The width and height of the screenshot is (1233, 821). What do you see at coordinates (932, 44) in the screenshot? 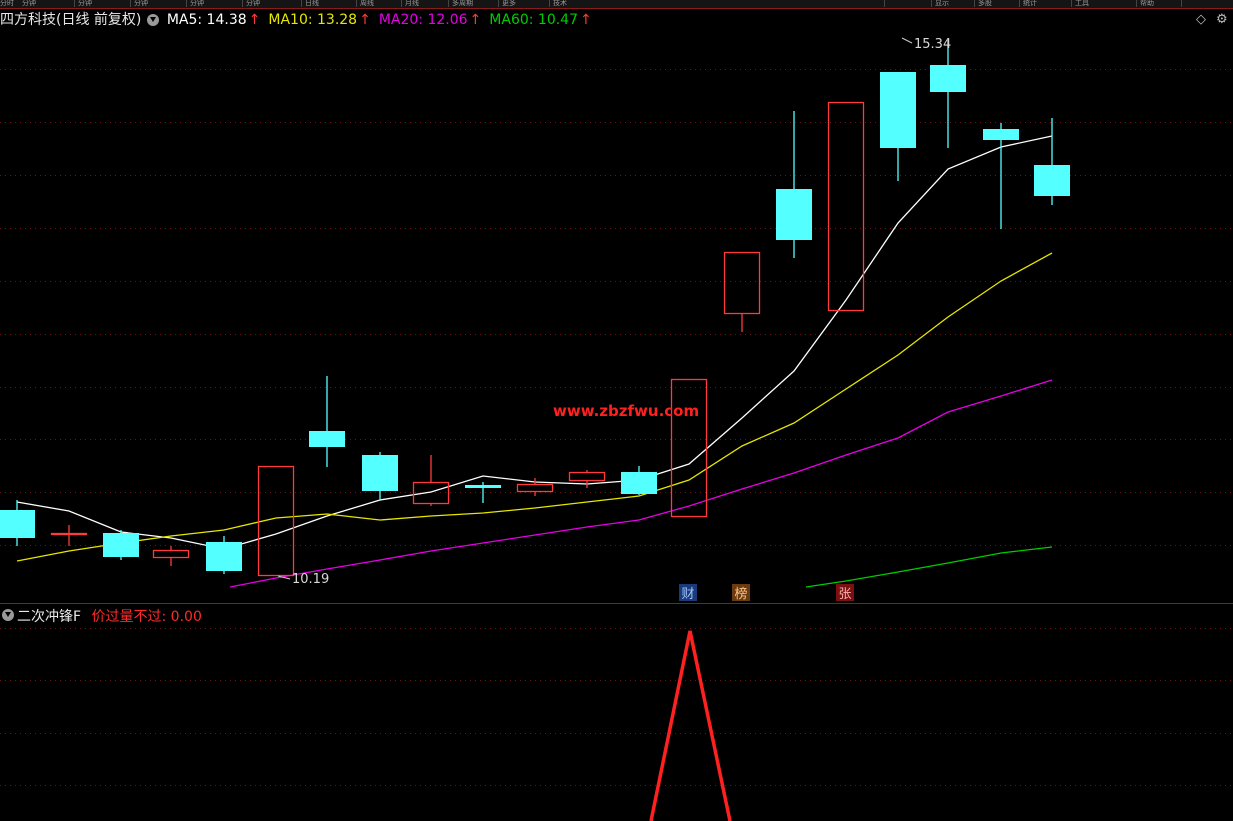
I see `max-price-label: 15.34` at bounding box center [932, 44].